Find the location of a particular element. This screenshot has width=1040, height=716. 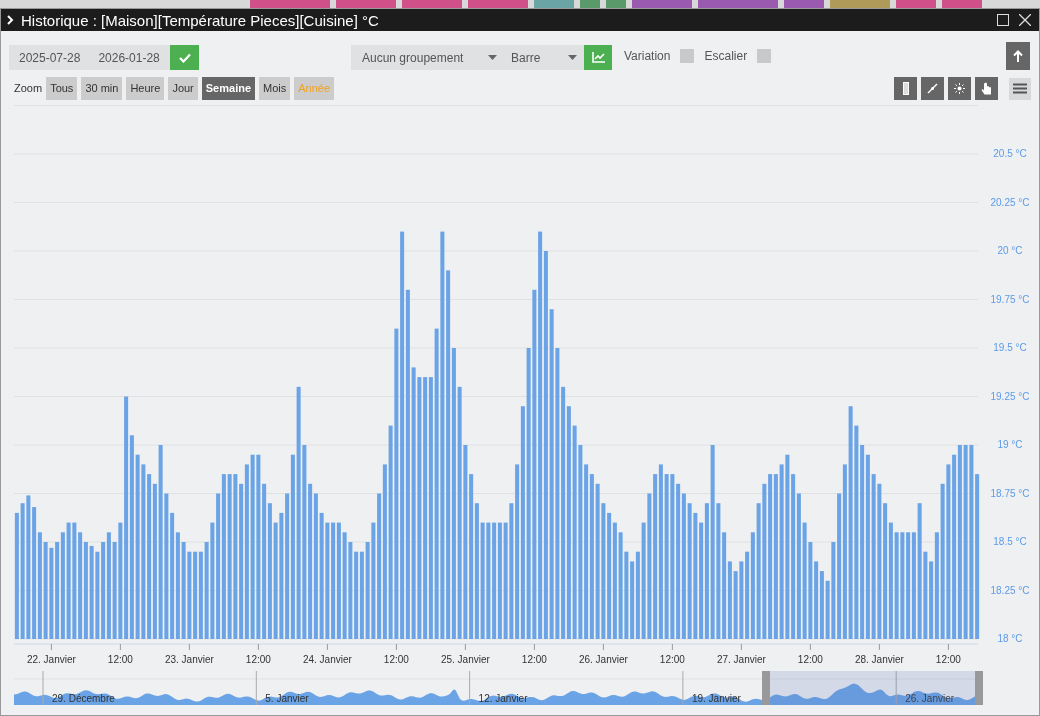

chart-type-select: Barre is located at coordinates (546, 57).